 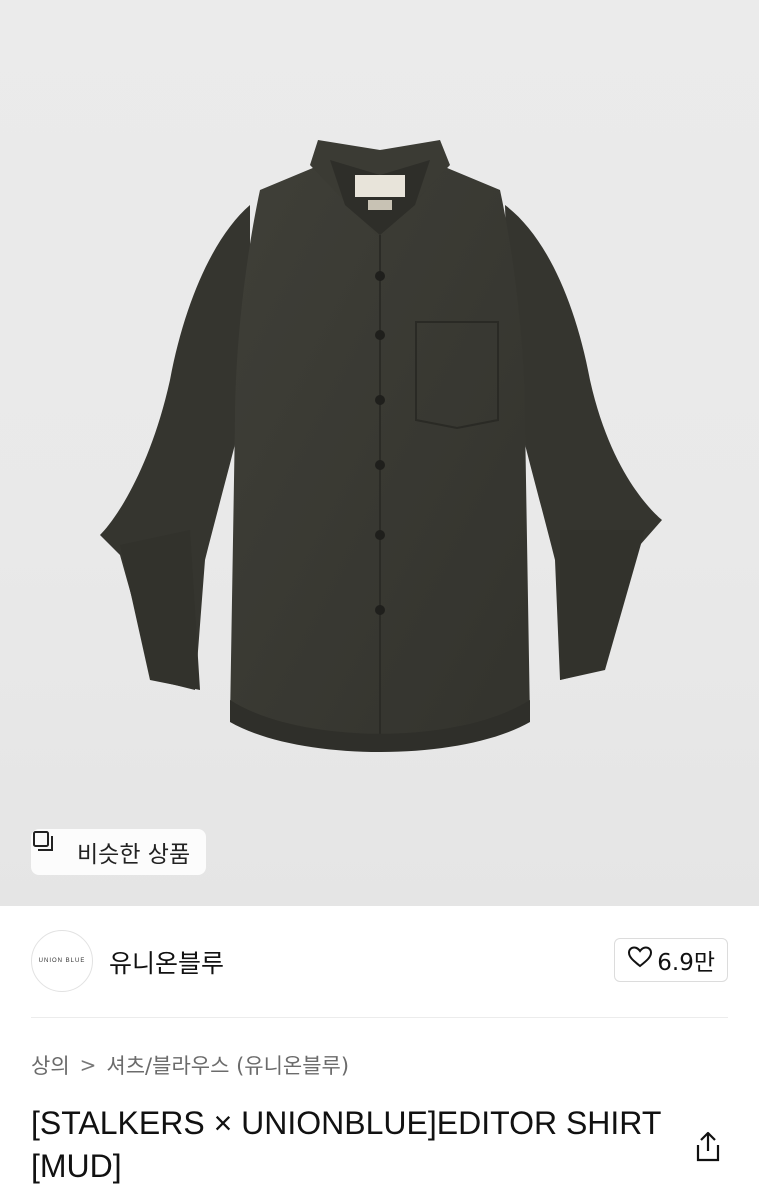 What do you see at coordinates (686, 963) in the screenshot?
I see `like-count: 6.9만` at bounding box center [686, 963].